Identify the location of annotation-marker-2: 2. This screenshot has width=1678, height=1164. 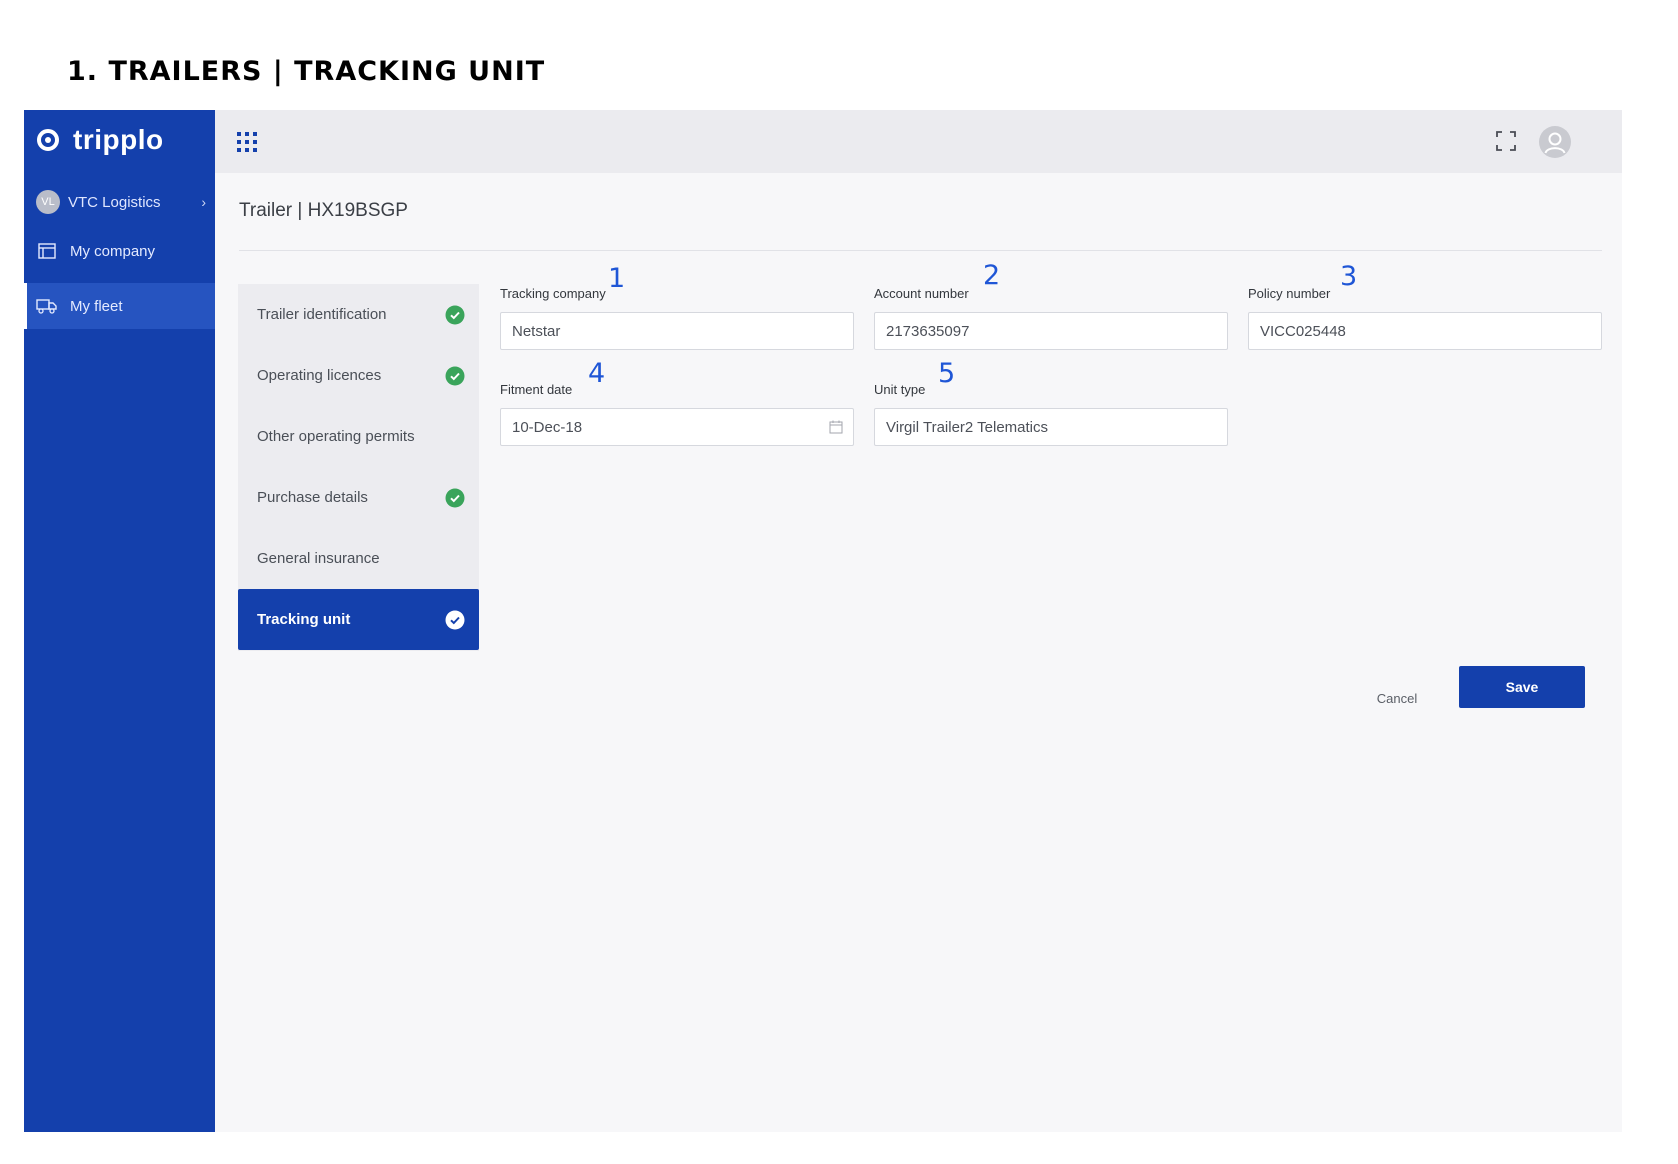
(992, 275).